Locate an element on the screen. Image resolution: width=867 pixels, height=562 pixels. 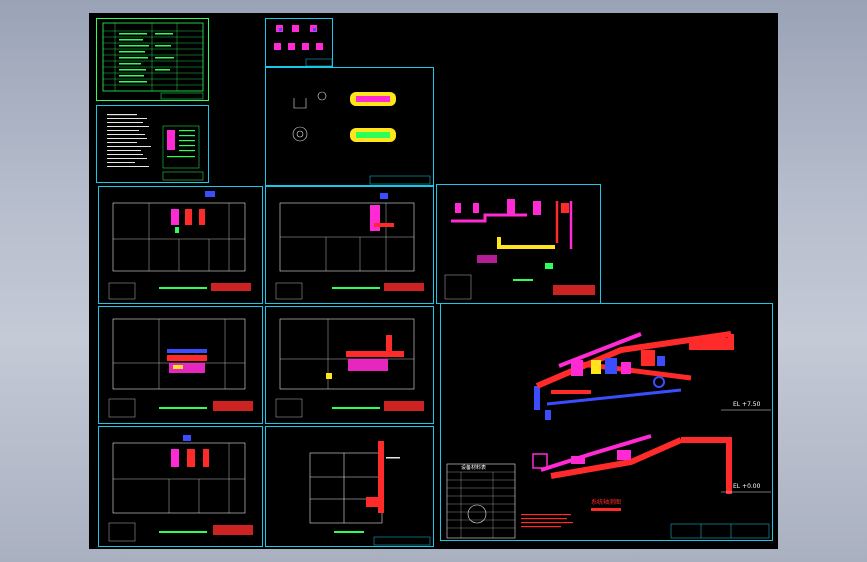
drawing-list-table is located at coordinates (153, 61).